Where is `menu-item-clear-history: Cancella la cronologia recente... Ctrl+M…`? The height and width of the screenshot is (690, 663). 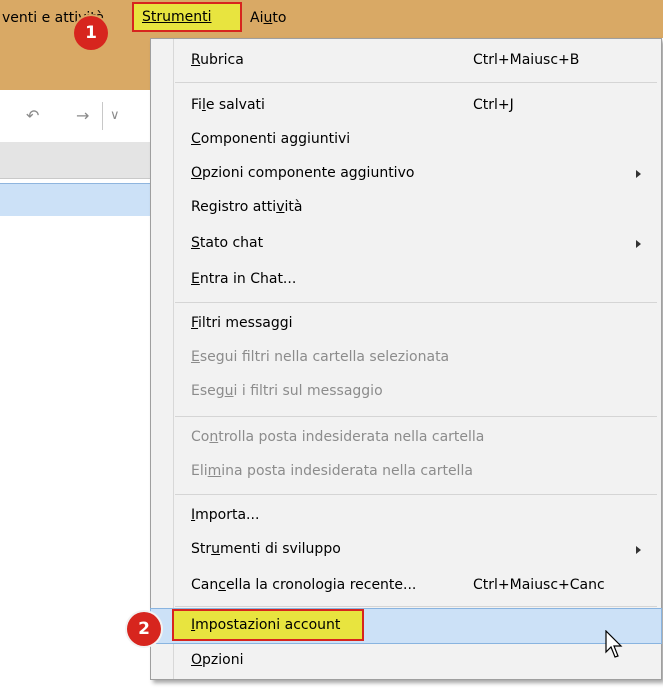
menu-item-clear-history: Cancella la cronologia recente... Ctrl+M… is located at coordinates (406, 586).